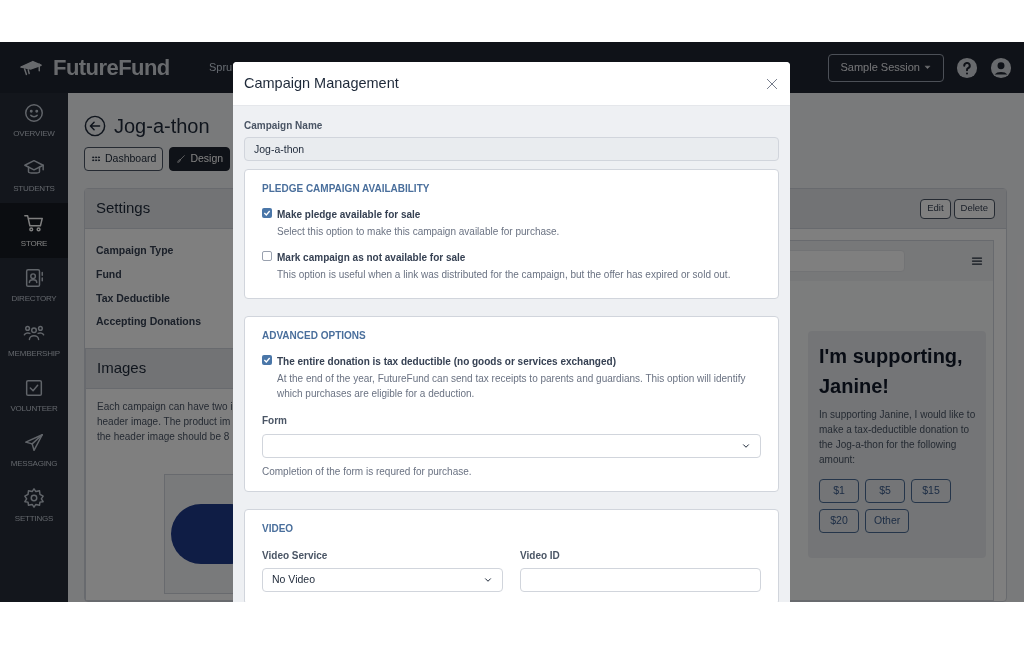  Describe the element at coordinates (839, 491) in the screenshot. I see `amount-button: $1` at that location.